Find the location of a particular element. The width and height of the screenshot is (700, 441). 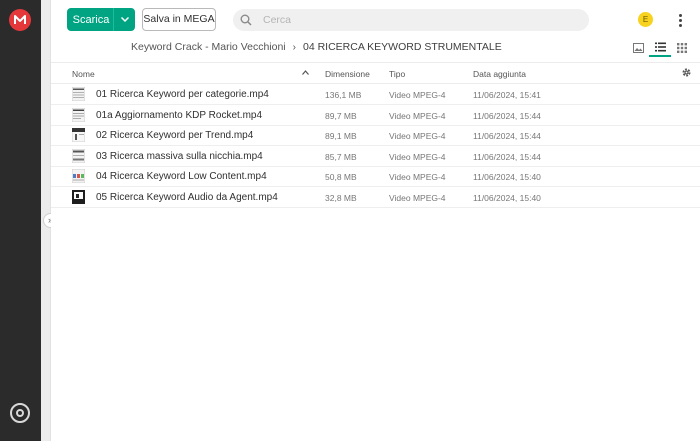

sync-icon is located at coordinates (20, 413).